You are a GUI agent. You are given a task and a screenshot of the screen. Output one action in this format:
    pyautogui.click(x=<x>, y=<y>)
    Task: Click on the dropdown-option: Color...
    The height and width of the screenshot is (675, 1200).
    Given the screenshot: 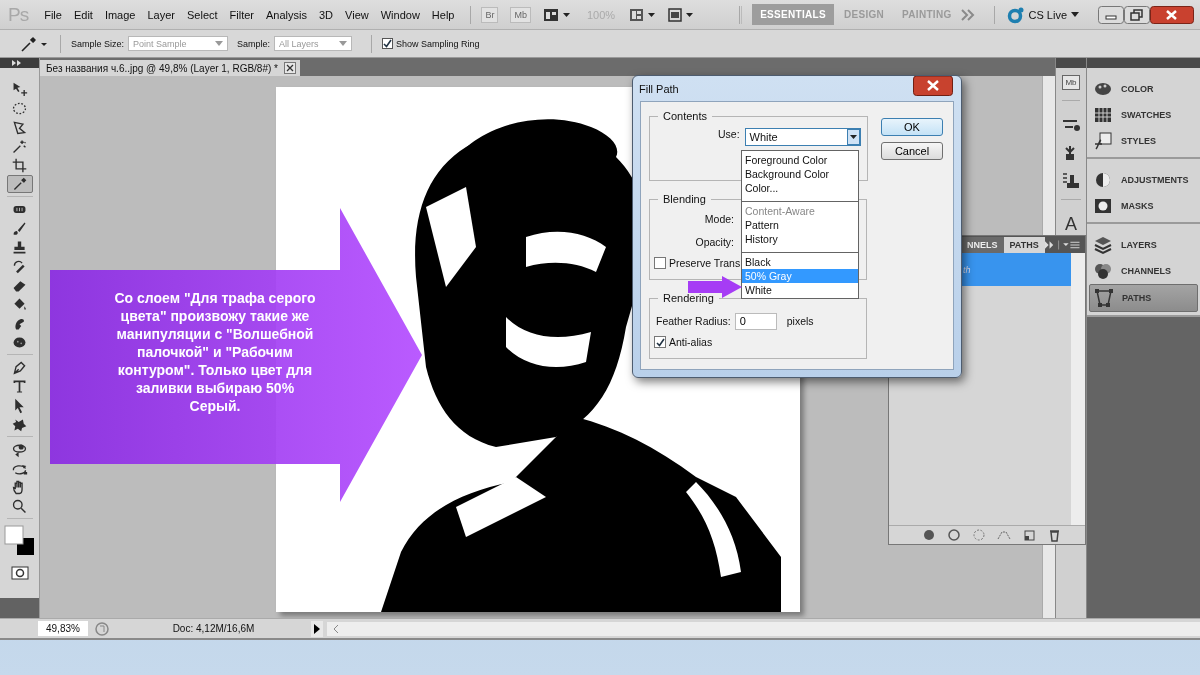 What is the action you would take?
    pyautogui.click(x=800, y=188)
    